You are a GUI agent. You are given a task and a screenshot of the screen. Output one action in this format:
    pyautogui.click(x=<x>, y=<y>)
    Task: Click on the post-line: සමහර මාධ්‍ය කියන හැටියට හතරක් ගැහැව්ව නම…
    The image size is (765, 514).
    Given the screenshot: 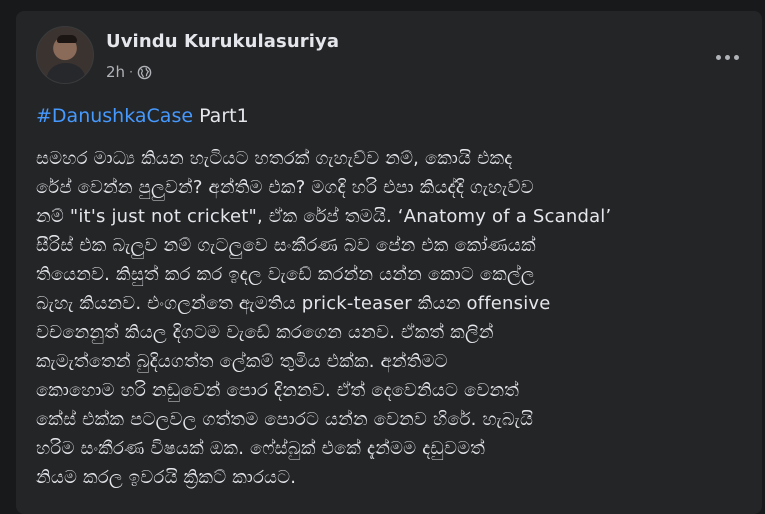 What is the action you would take?
    pyautogui.click(x=274, y=158)
    